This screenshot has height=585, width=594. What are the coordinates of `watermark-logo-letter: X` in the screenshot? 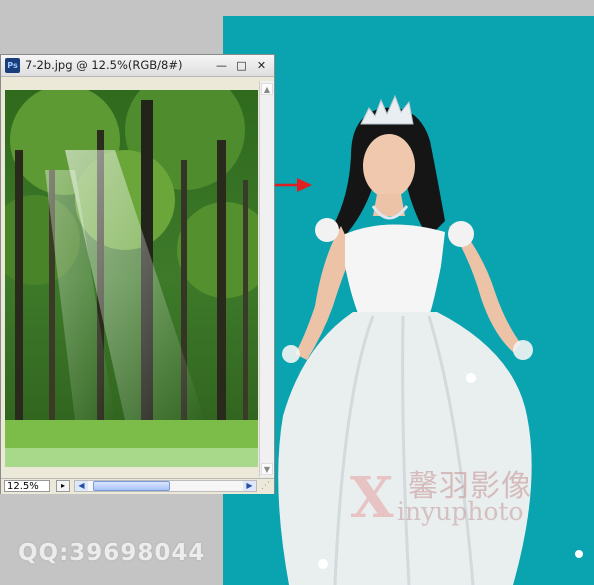 It's located at (372, 498).